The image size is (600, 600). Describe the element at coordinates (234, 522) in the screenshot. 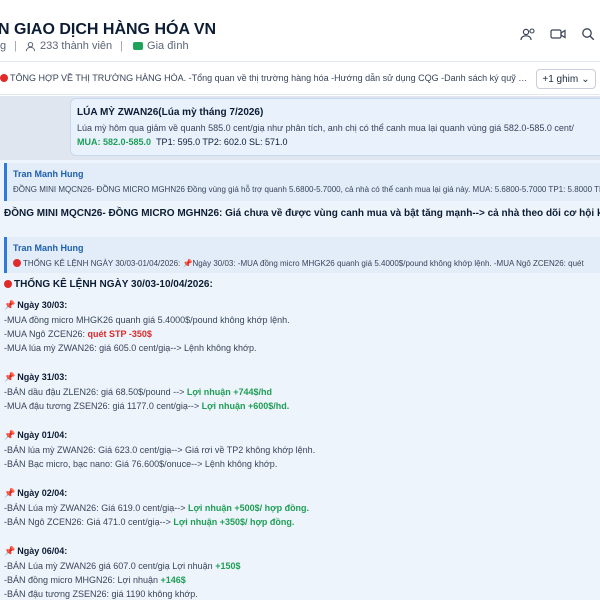

I see `trade-result: Lợi nhuận +350$/ hợp đồng.` at that location.